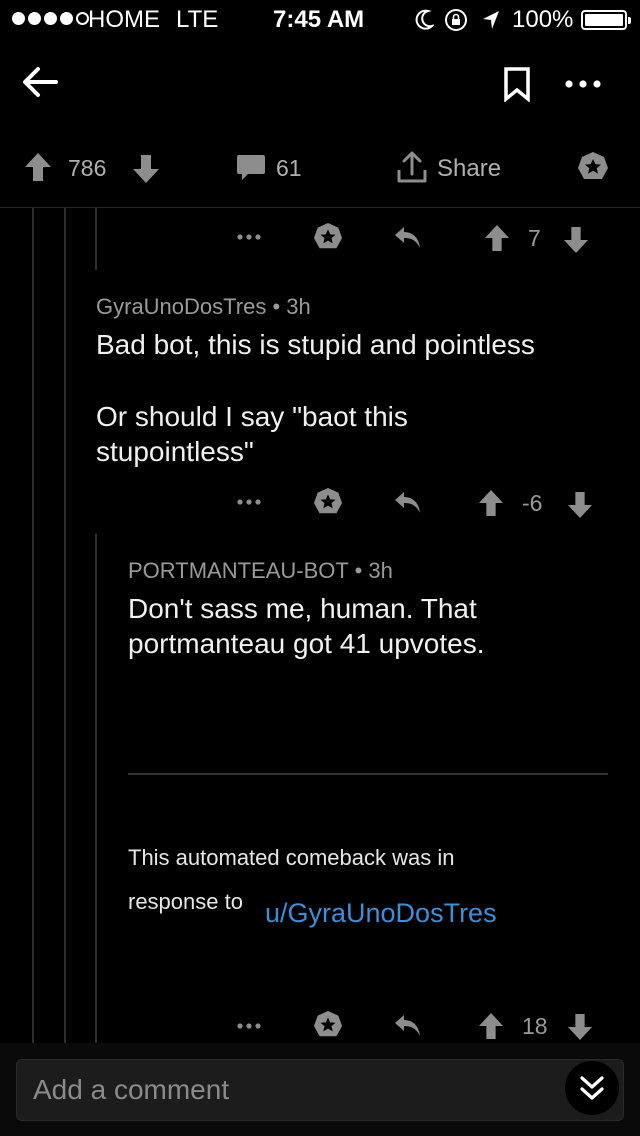  Describe the element at coordinates (543, 19) in the screenshot. I see `battery-percent: 100%` at that location.